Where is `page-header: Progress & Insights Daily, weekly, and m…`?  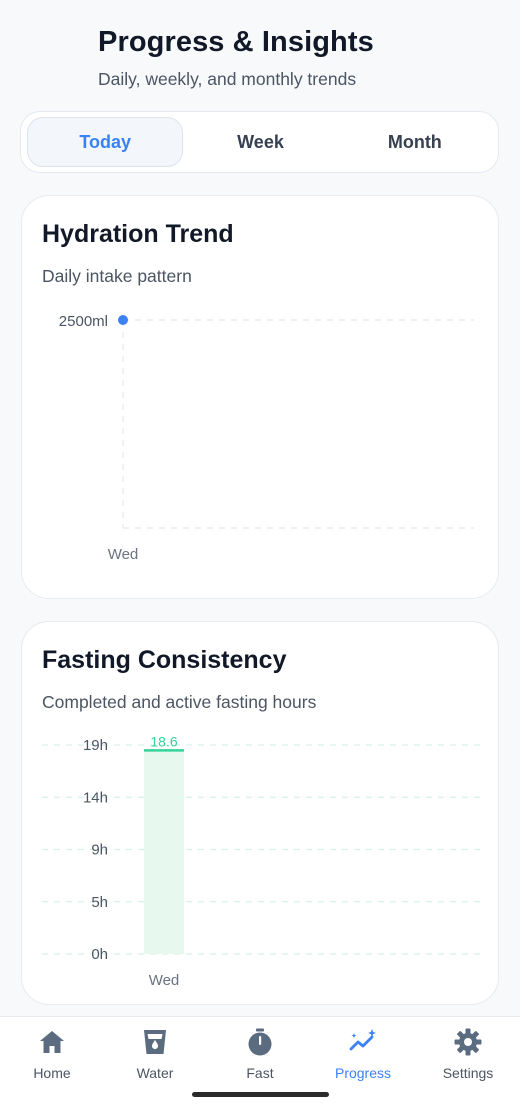
page-header: Progress & Insights Daily, weekly, and m… is located at coordinates (236, 58).